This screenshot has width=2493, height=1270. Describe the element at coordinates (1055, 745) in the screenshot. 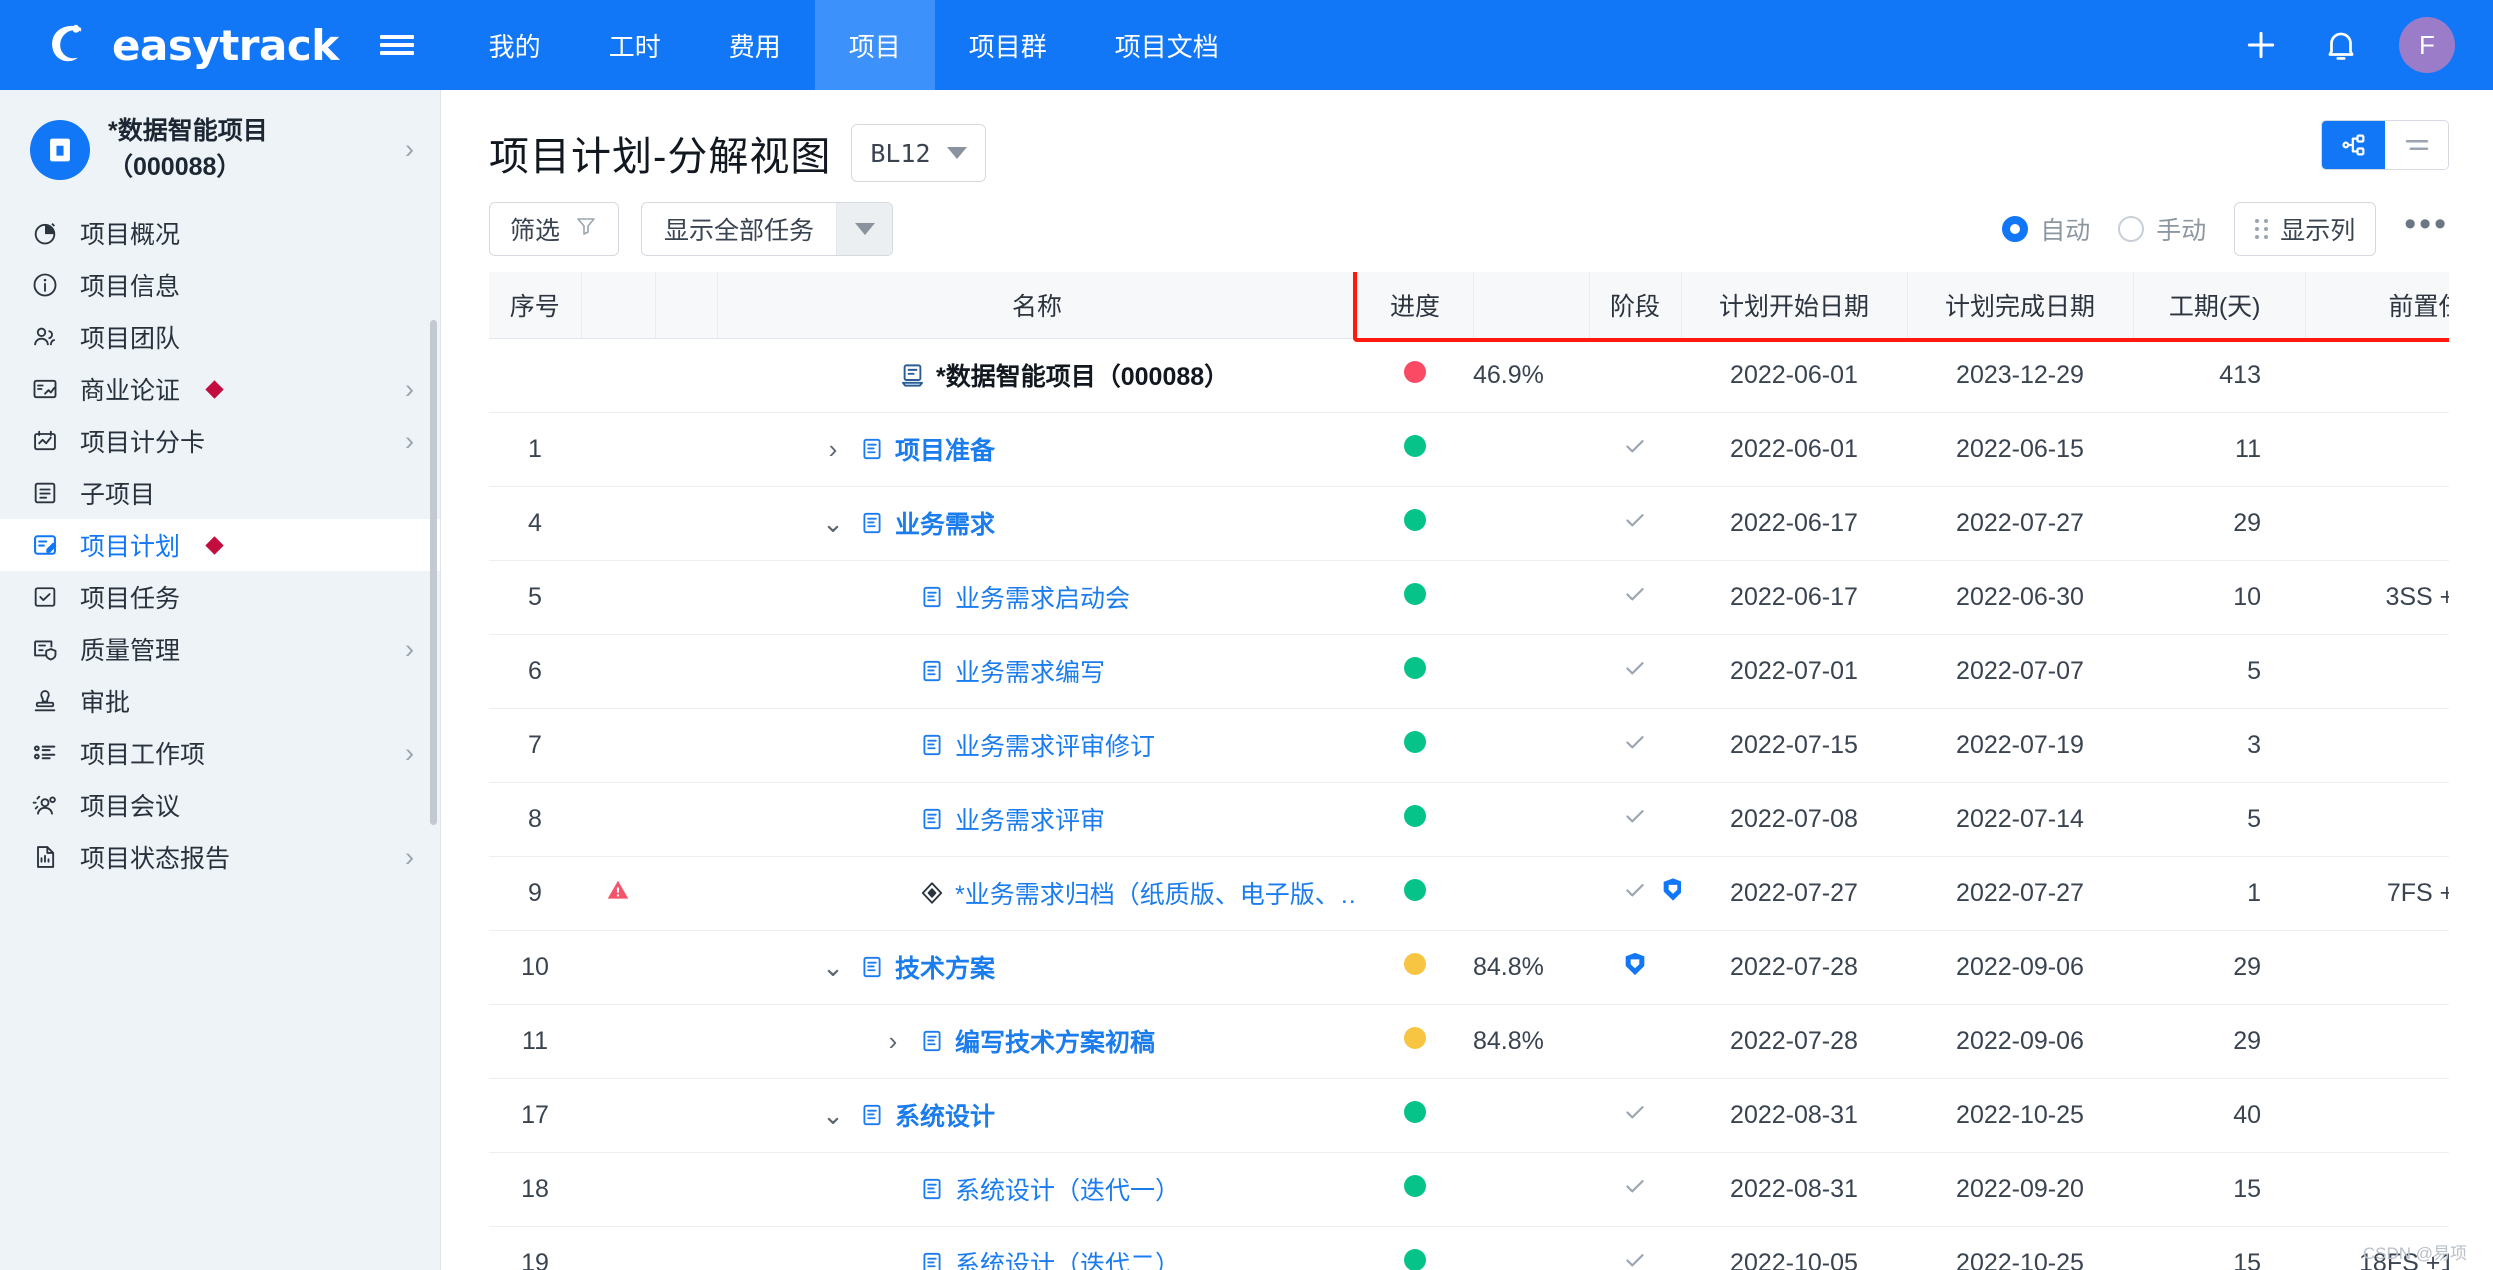

I see `task-name-label: 业务需求评审修订` at that location.